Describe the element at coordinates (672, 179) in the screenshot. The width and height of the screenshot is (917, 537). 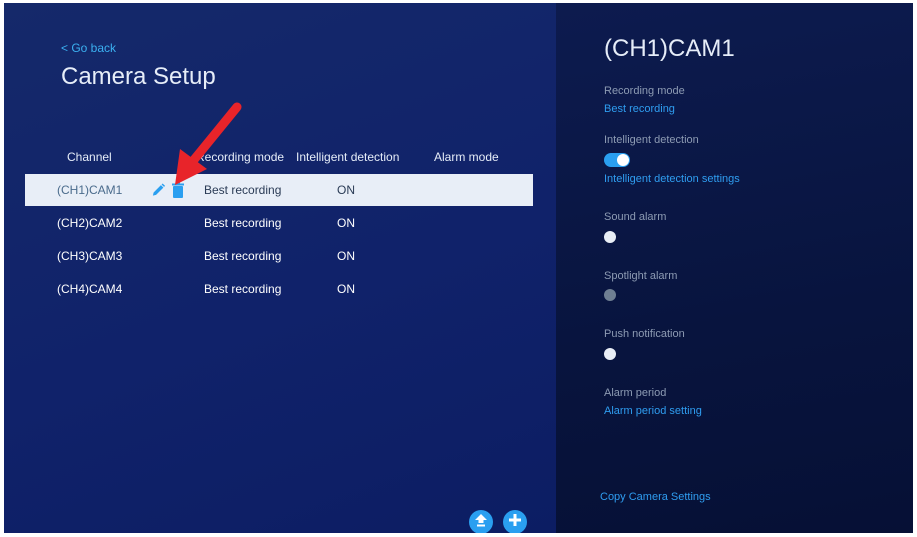
I see `intelligent-detection-settings-link: Intelligent detection settings` at that location.